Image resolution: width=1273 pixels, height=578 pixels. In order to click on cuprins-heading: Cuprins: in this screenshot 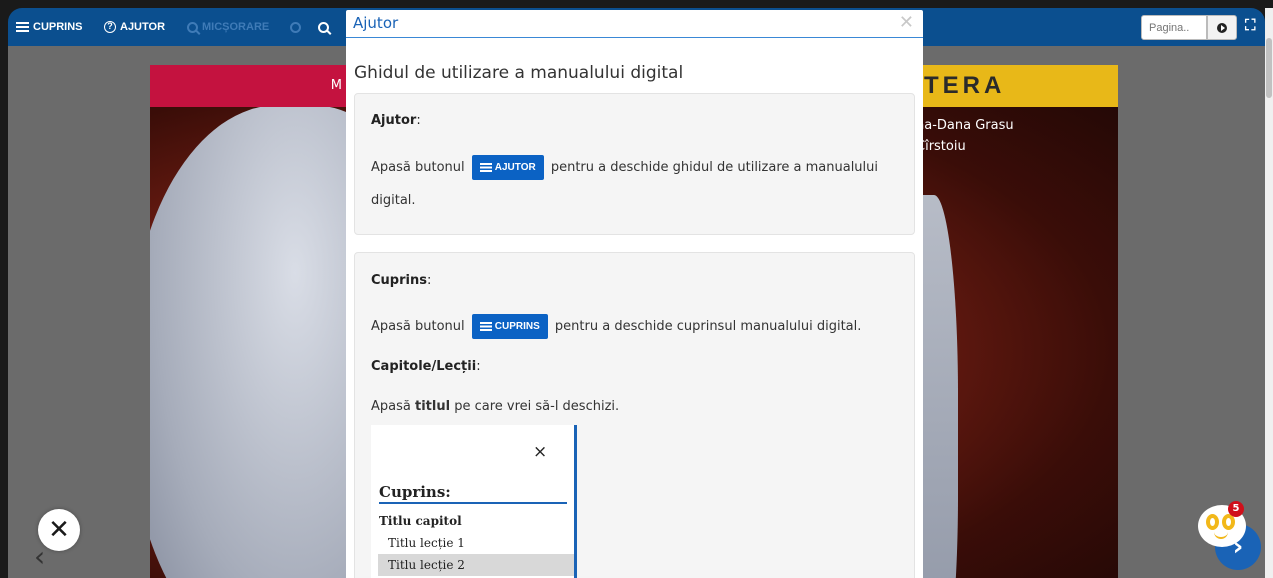, I will do `click(401, 280)`.